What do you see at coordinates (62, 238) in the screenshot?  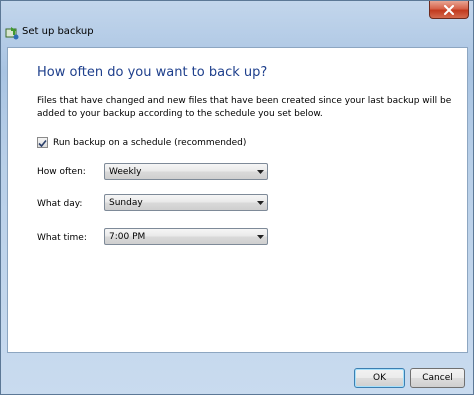 I see `what-time-label: What time:` at bounding box center [62, 238].